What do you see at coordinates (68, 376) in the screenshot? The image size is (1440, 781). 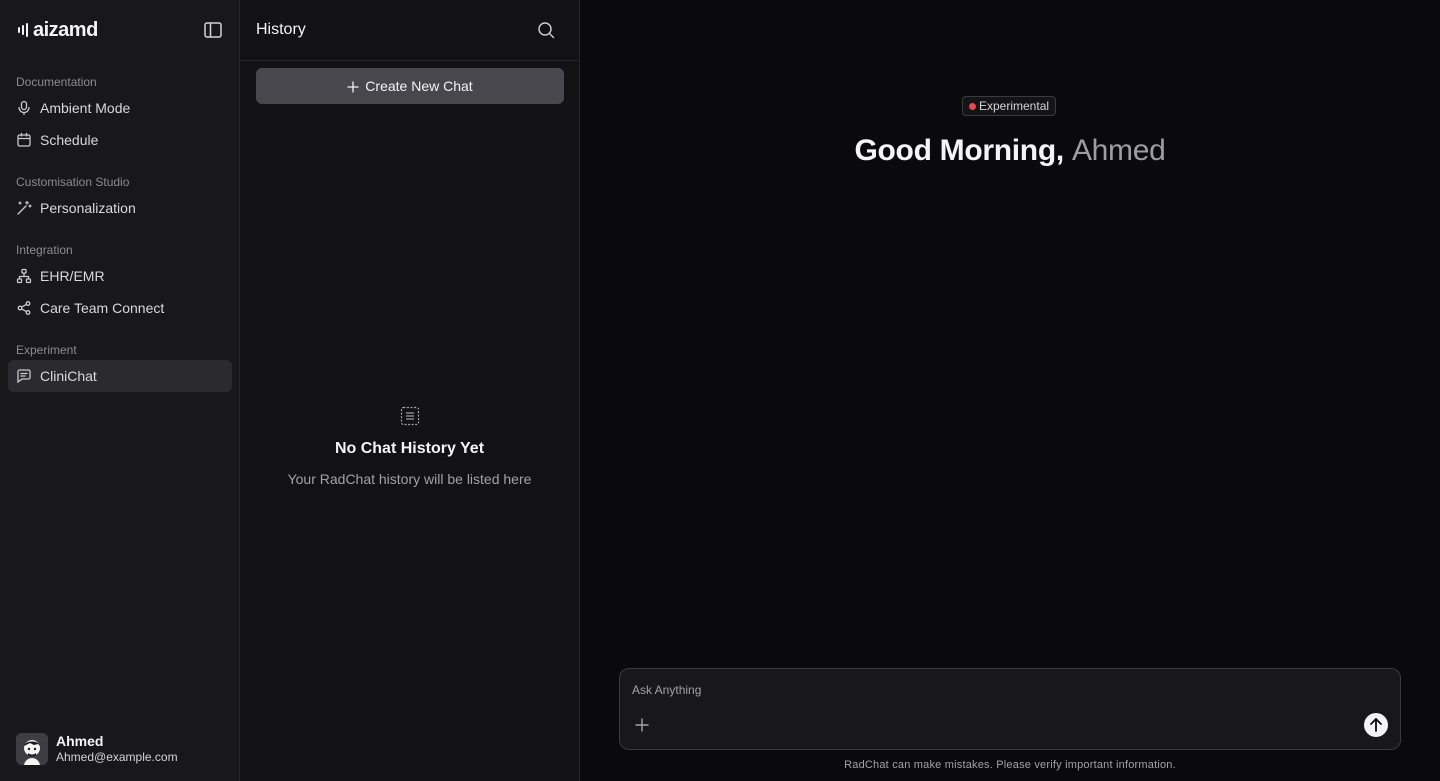 I see `sidebar-item-label: CliniChat` at bounding box center [68, 376].